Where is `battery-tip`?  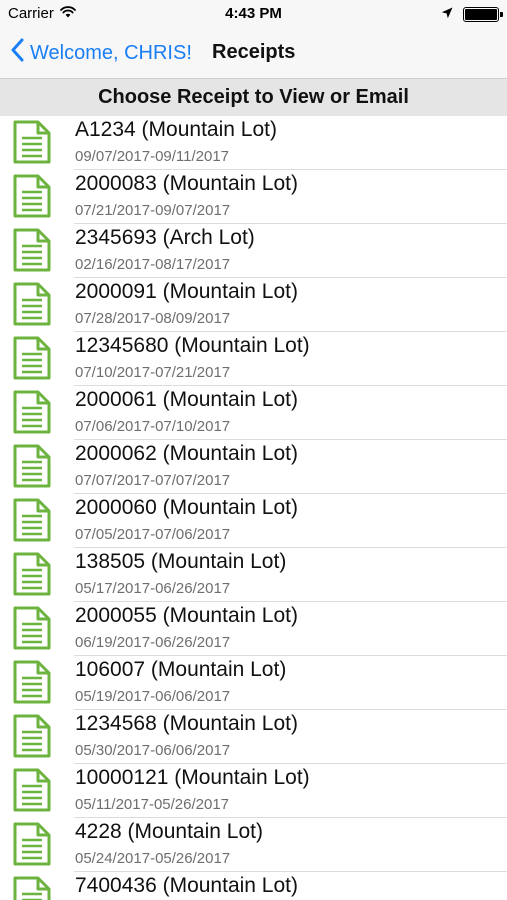
battery-tip is located at coordinates (501, 14).